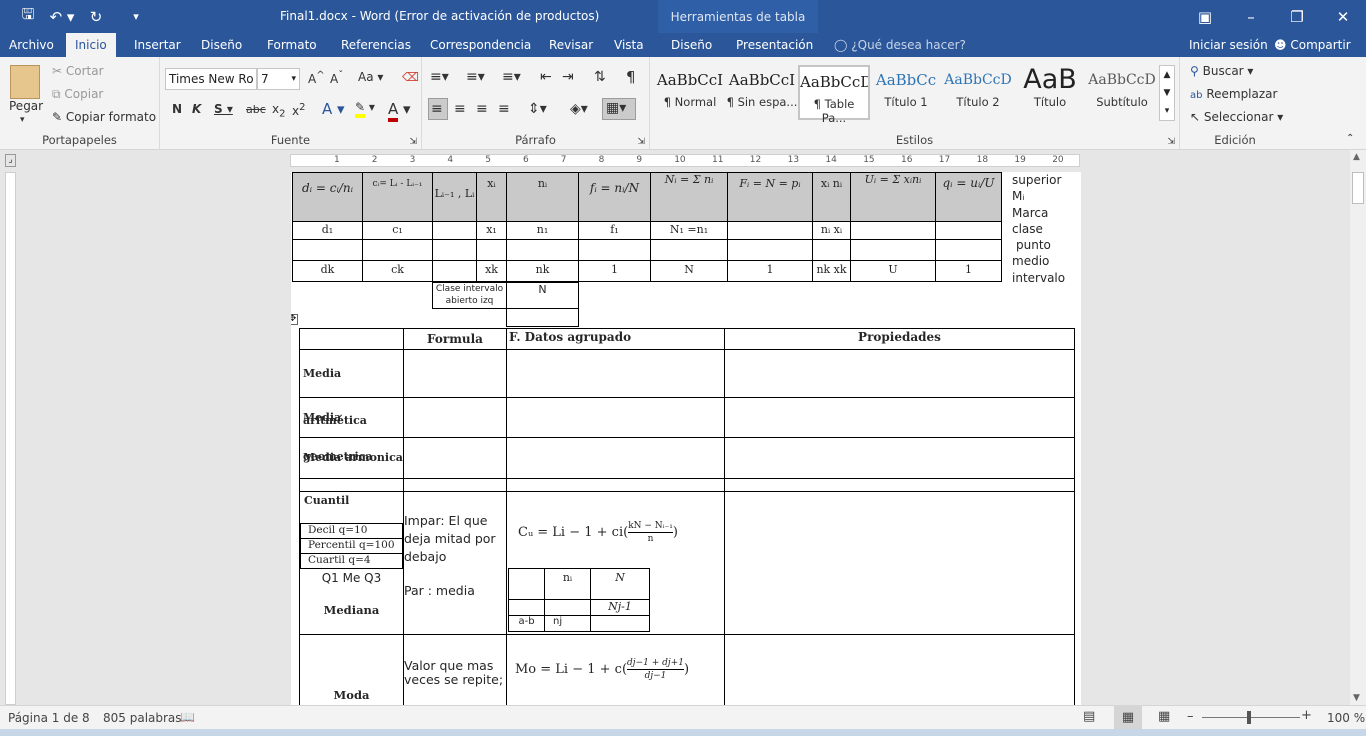 The width and height of the screenshot is (1366, 736). Describe the element at coordinates (397, 271) in the screenshot. I see `table-cell: ck` at that location.